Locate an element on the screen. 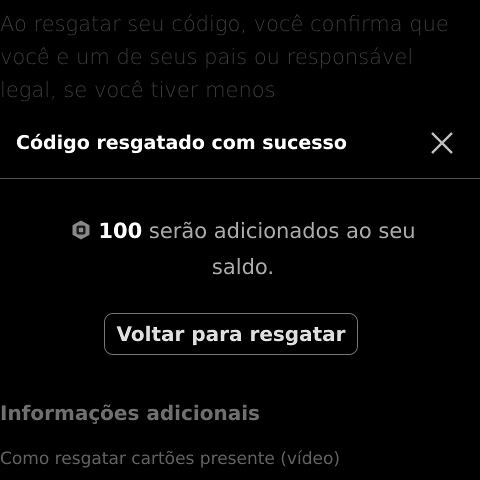 Image resolution: width=480 pixels, height=480 pixels. coin-icon is located at coordinates (81, 230).